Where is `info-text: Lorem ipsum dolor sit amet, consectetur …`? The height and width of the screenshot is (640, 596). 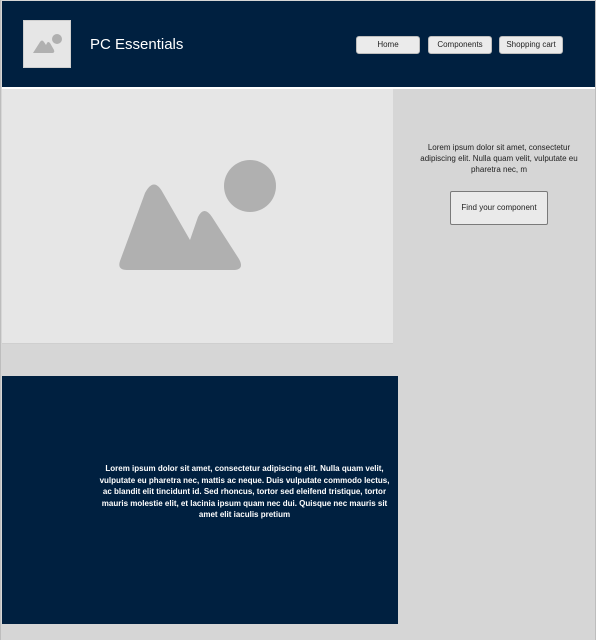
info-text: Lorem ipsum dolor sit amet, consectetur … is located at coordinates (244, 491).